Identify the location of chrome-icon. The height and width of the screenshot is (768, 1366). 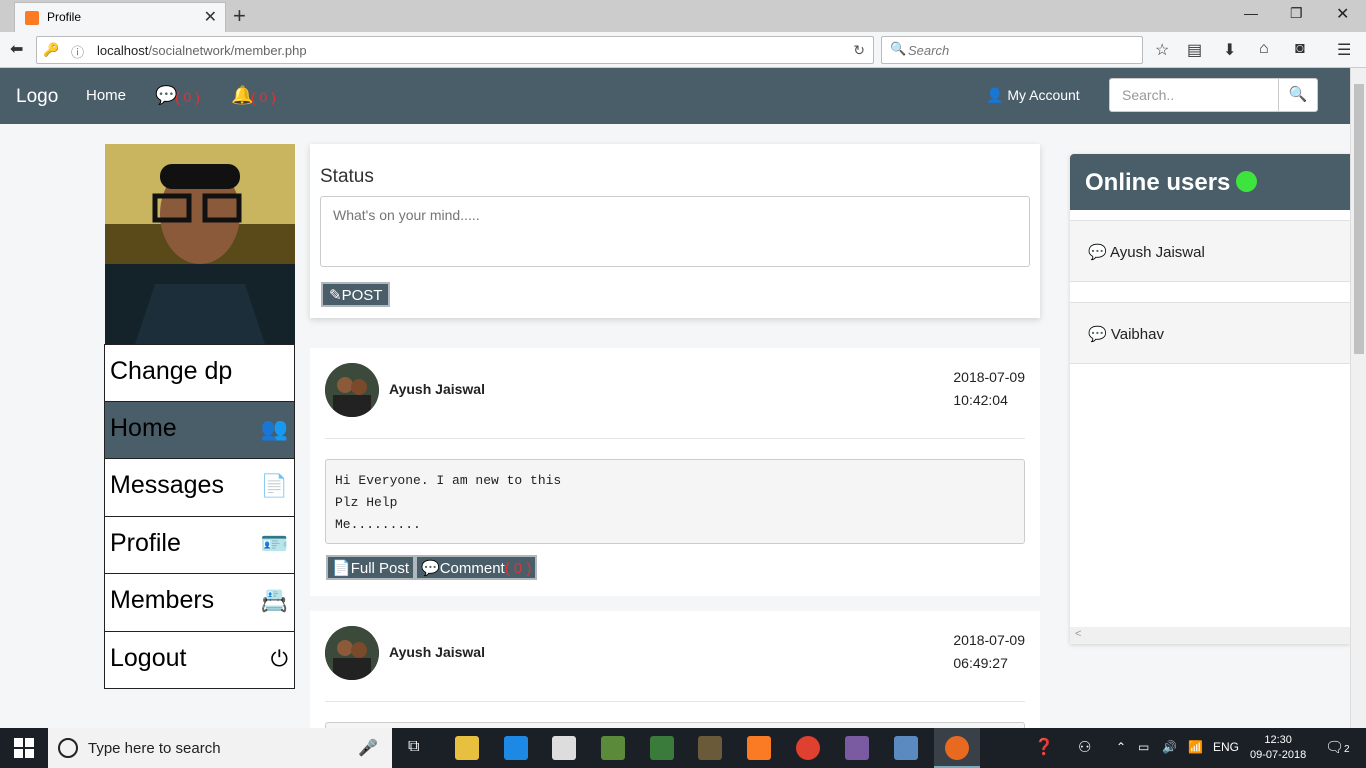
(808, 748).